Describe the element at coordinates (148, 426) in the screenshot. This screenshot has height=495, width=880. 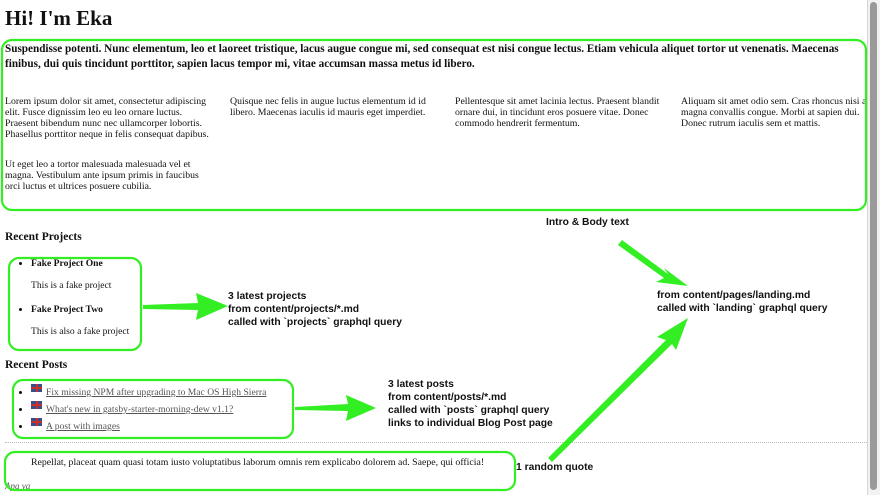
I see `post-item: A post with images` at that location.